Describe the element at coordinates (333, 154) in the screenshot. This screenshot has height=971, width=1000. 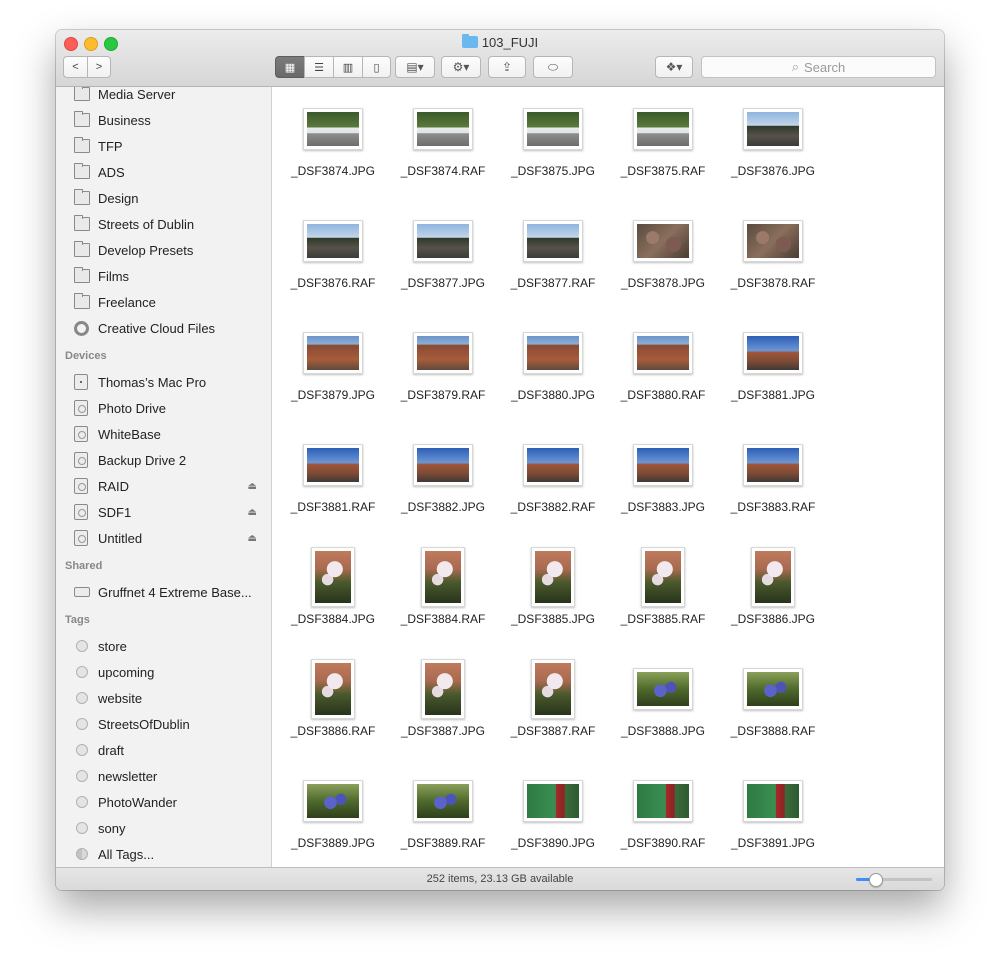
I see `file-item: _DSF3874.JPG` at that location.